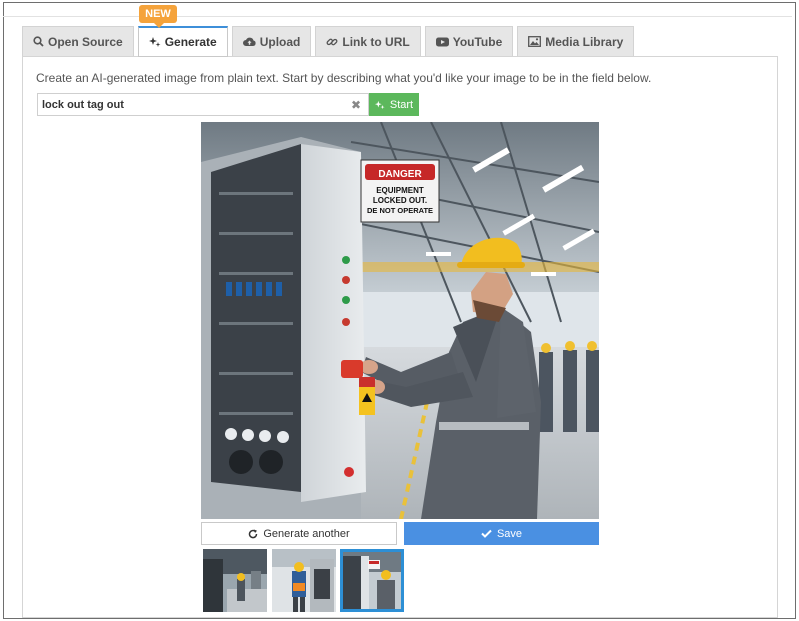 This screenshot has height=621, width=799. I want to click on youtube-icon, so click(442, 42).